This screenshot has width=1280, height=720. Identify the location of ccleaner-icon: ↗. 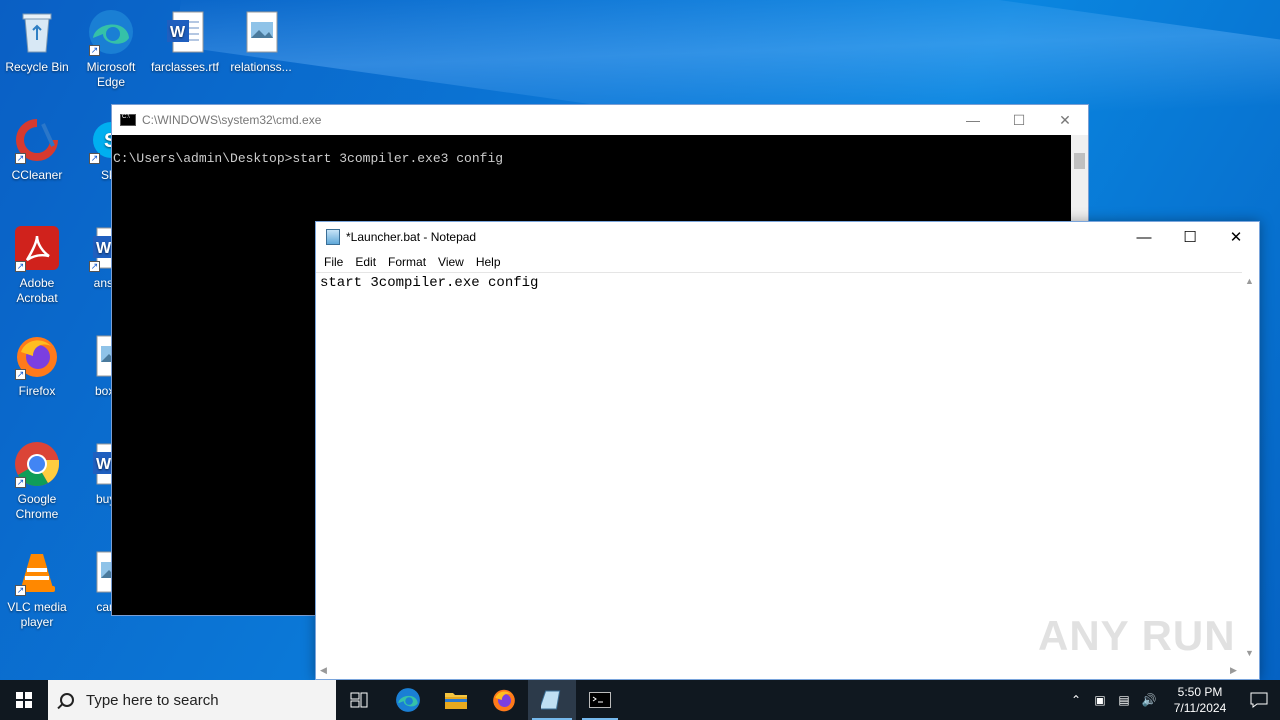
(37, 140).